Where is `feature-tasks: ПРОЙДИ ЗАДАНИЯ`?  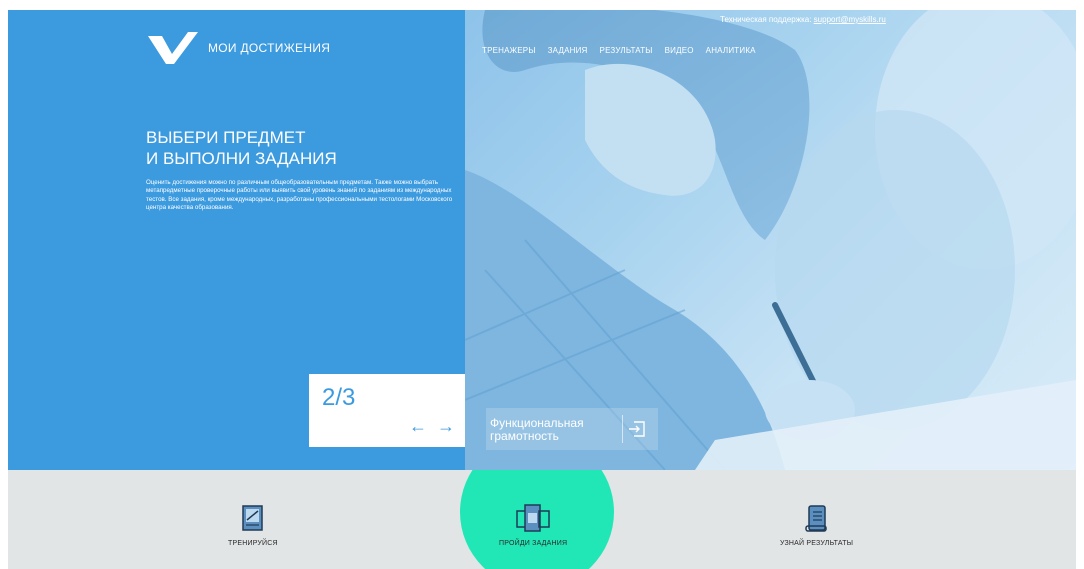
feature-tasks: ПРОЙДИ ЗАДАНИЯ is located at coordinates (533, 525).